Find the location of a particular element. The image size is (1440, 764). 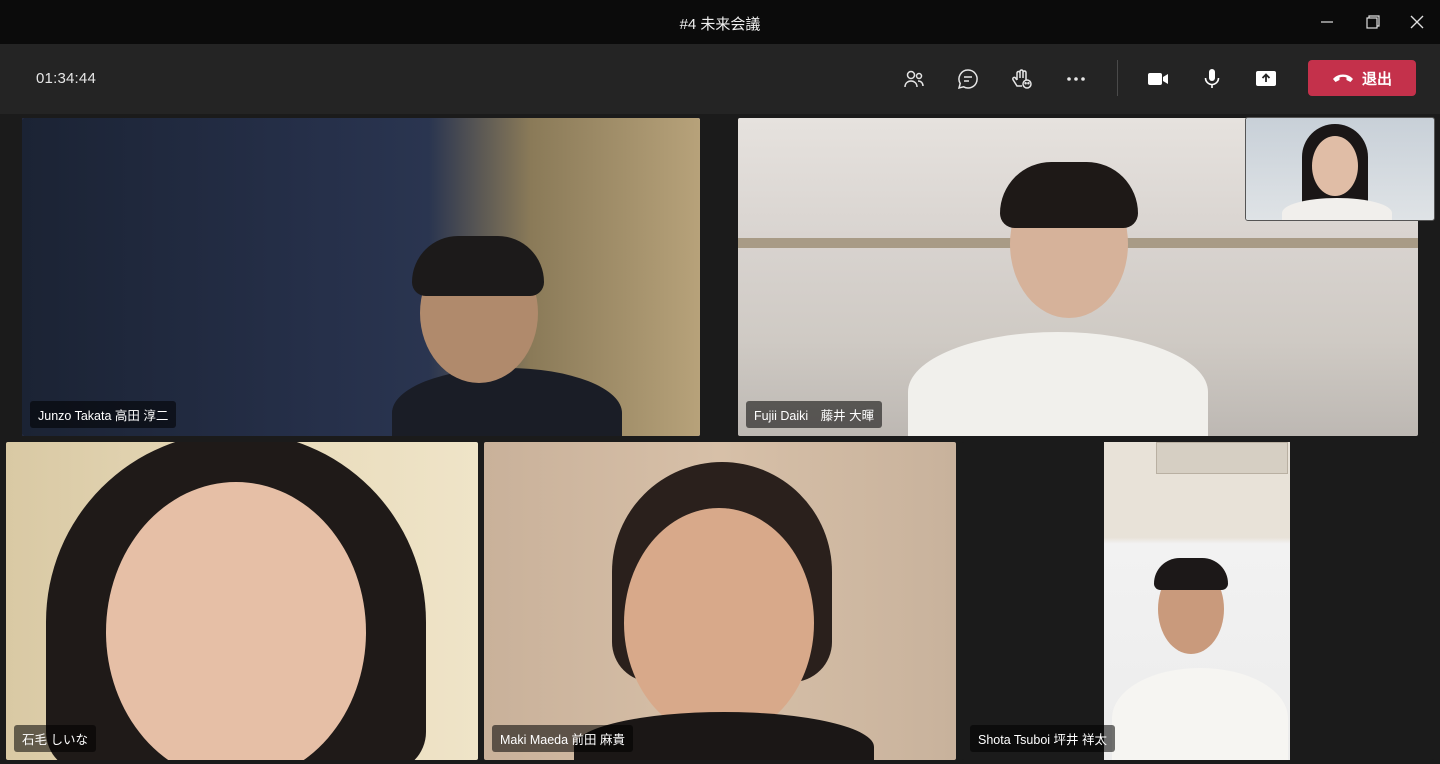

restore-button is located at coordinates (1373, 22).